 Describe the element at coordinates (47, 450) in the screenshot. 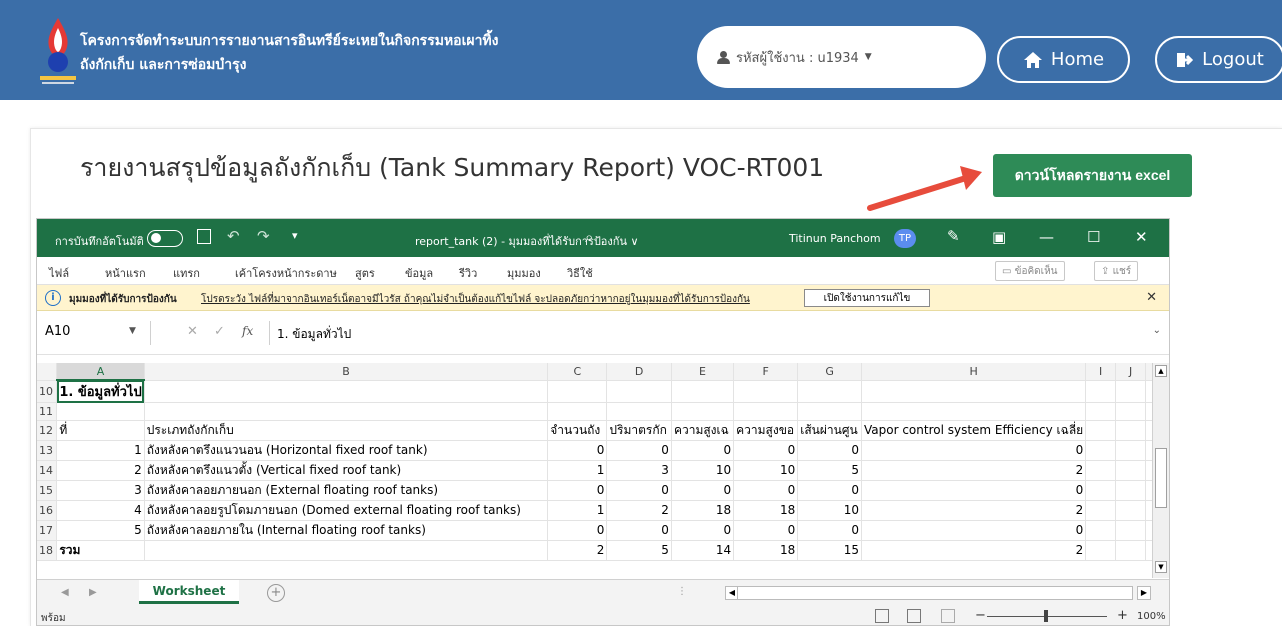

I see `row-header: 13` at that location.